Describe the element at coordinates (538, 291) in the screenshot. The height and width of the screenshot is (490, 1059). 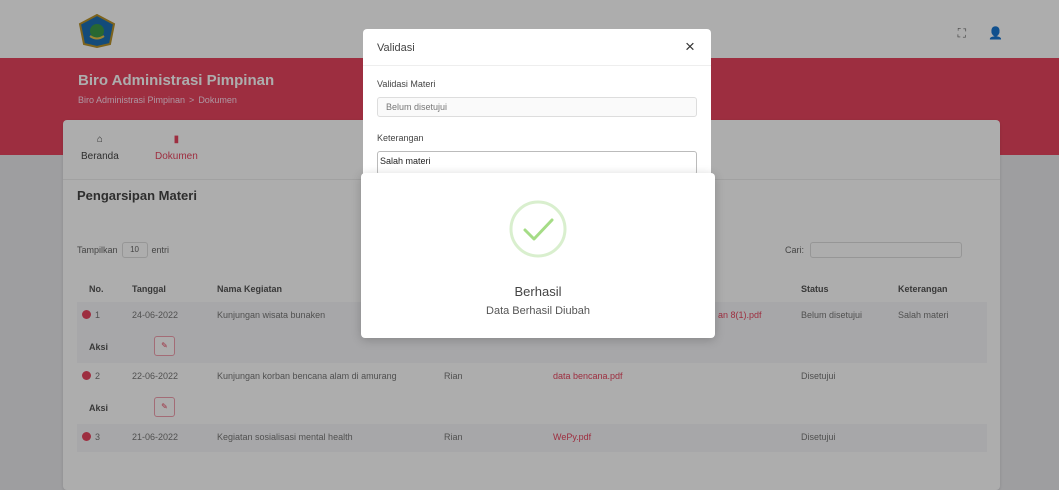
I see `alert-title: Berhasil` at that location.